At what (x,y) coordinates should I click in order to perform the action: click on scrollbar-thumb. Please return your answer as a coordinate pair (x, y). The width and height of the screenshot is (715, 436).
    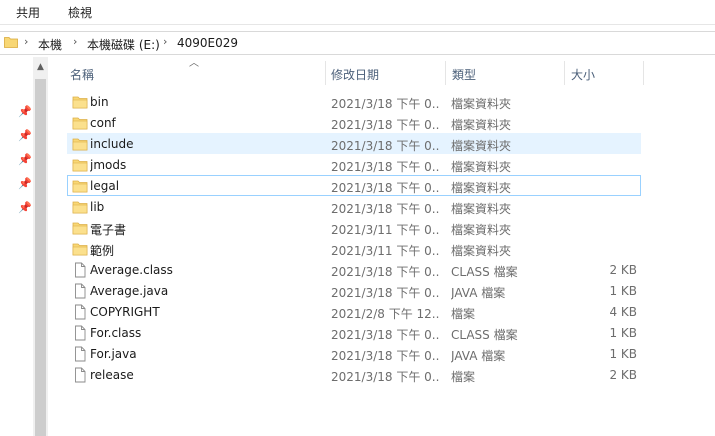
    Looking at the image, I should click on (40, 257).